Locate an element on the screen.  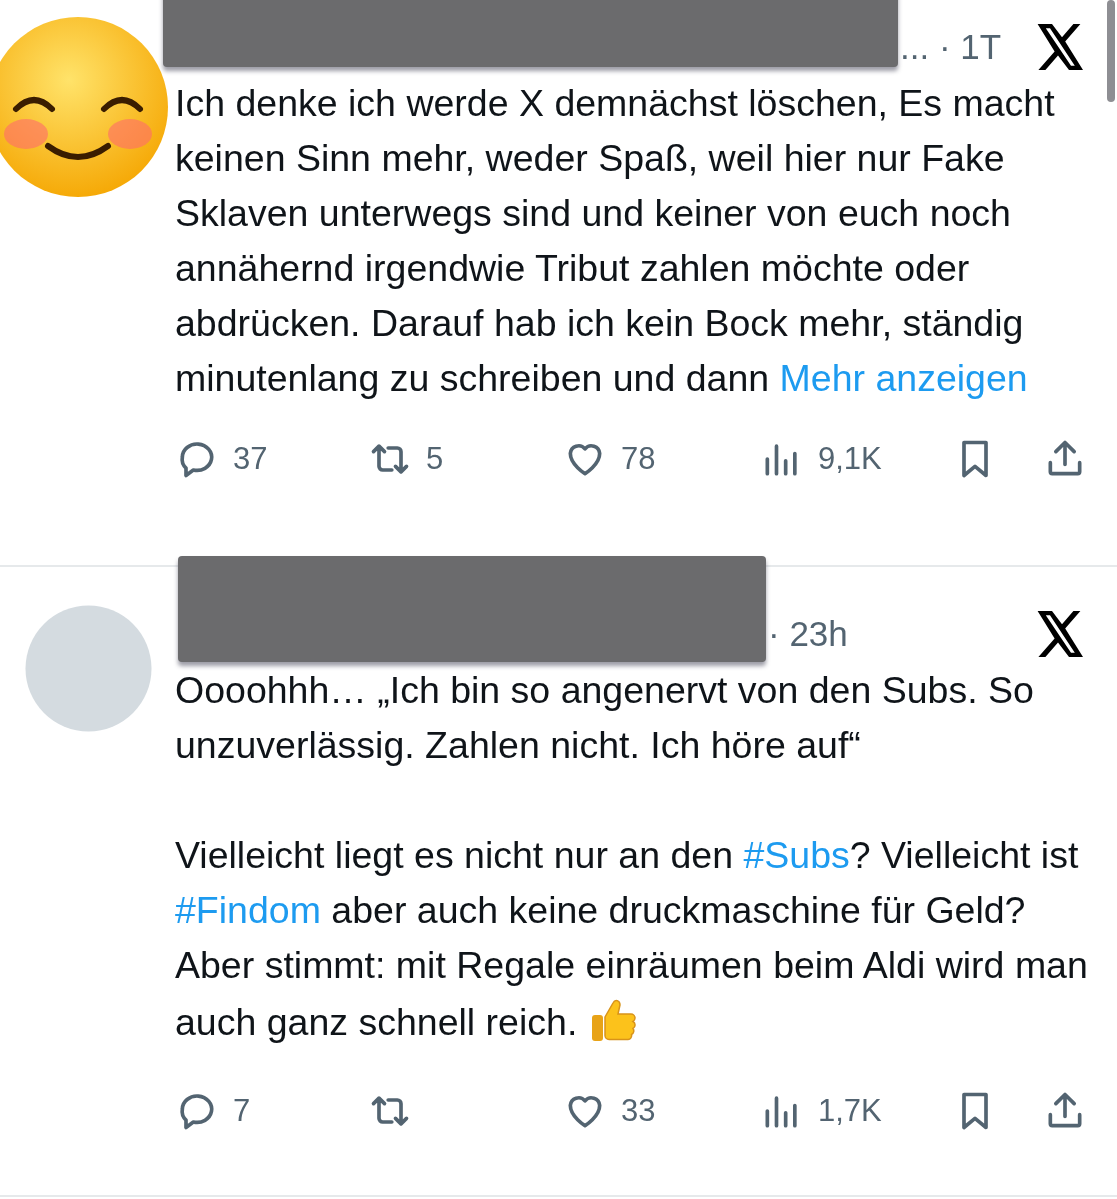
action-count: 78 is located at coordinates (638, 459).